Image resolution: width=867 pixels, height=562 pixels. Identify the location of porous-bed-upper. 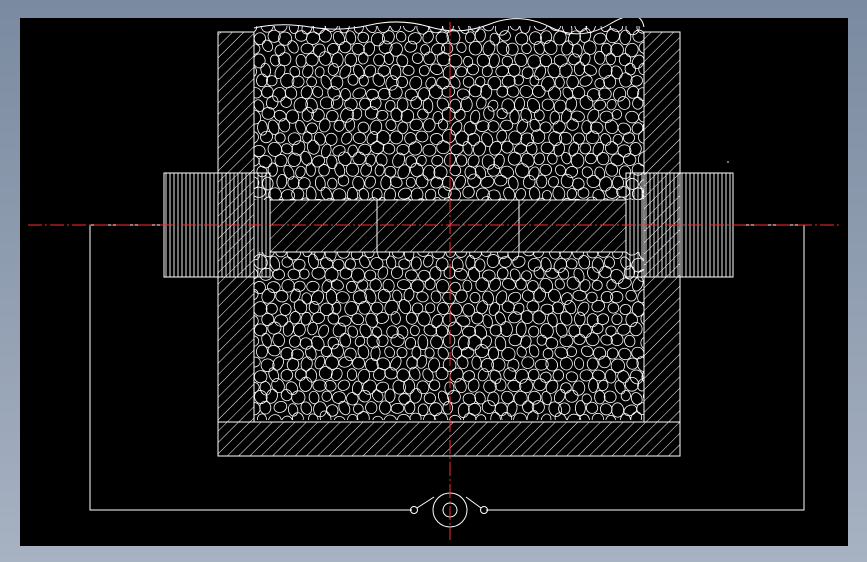
(449, 113).